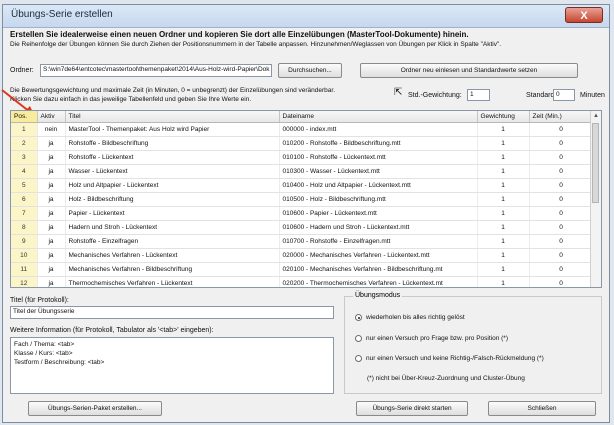 The image size is (614, 425). What do you see at coordinates (24, 281) in the screenshot?
I see `row-pos-cell: 12` at bounding box center [24, 281].